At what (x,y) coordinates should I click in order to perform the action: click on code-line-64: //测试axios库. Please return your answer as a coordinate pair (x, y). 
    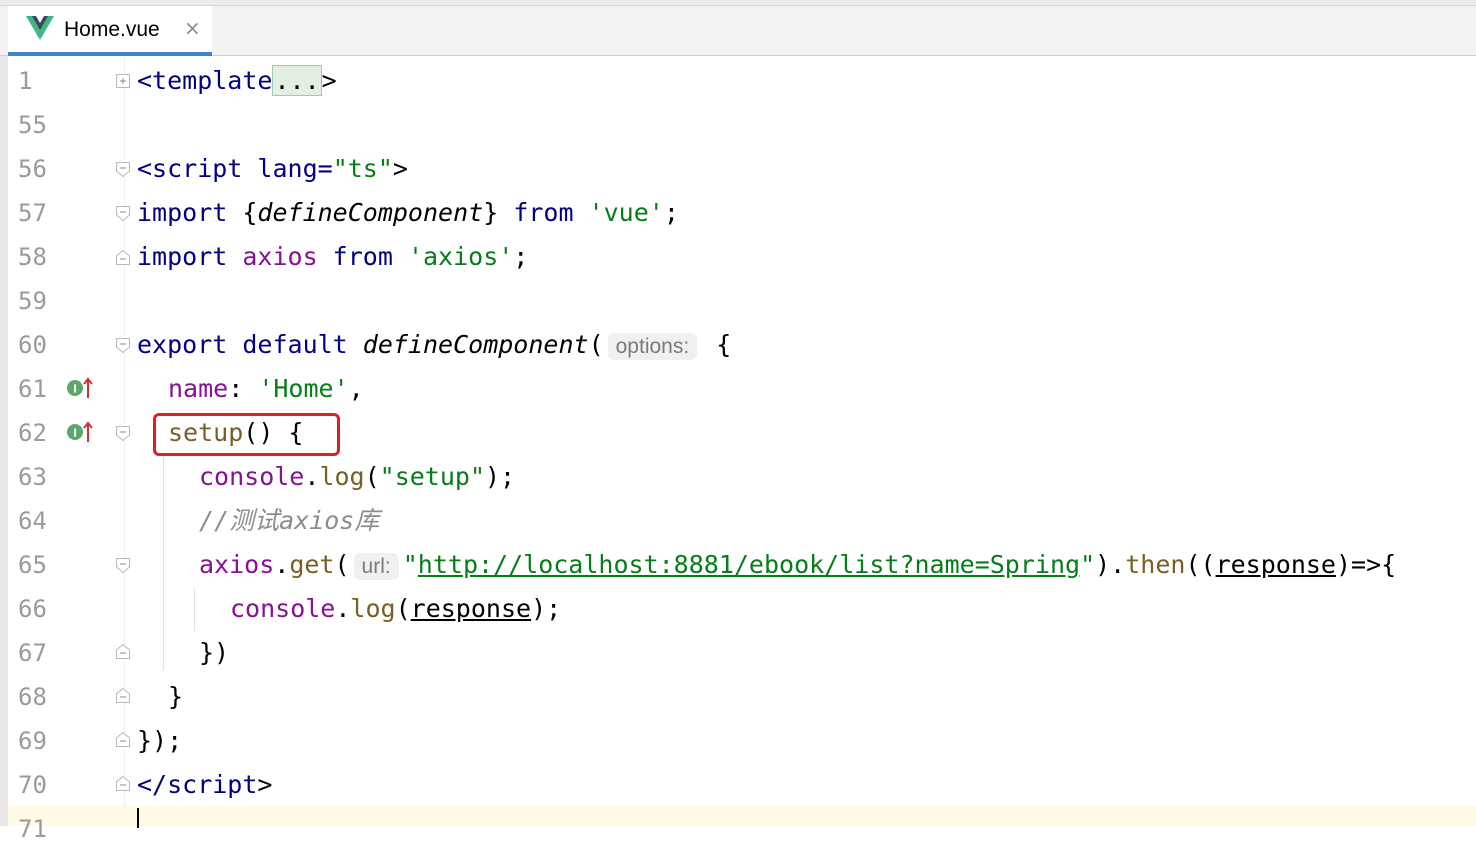
    Looking at the image, I should click on (289, 521).